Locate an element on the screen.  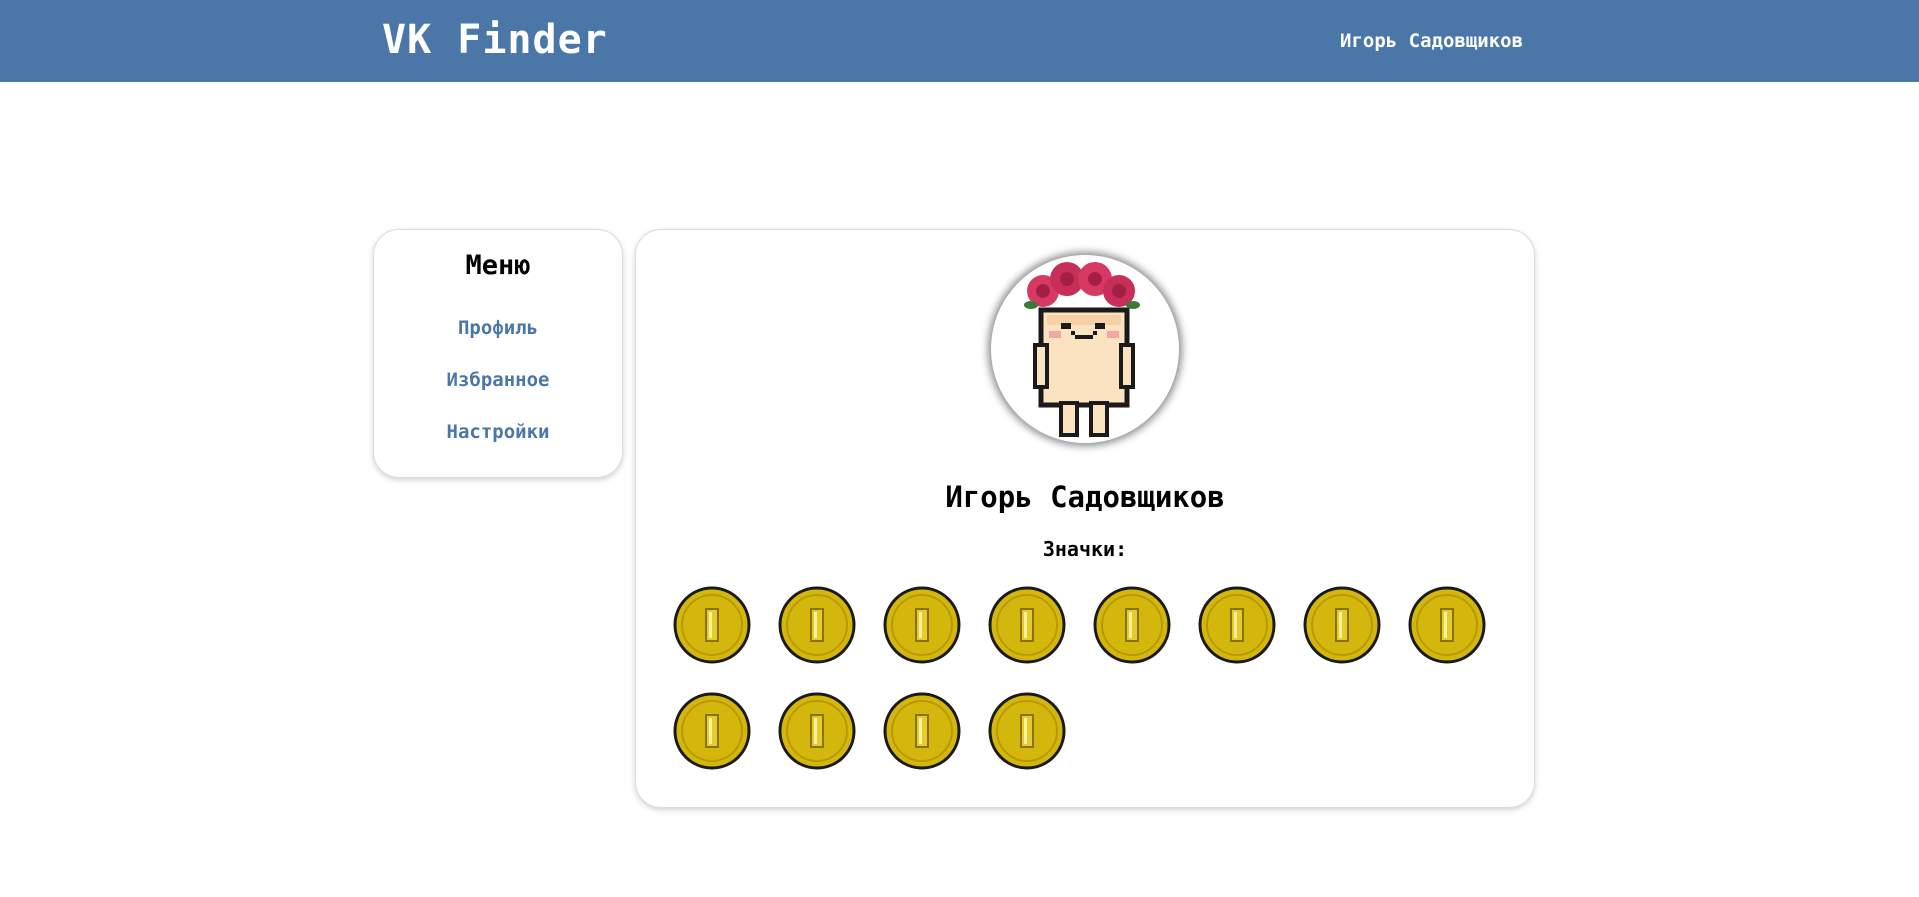
top-header: VK Finder Игорь Садовщиков is located at coordinates (959, 41).